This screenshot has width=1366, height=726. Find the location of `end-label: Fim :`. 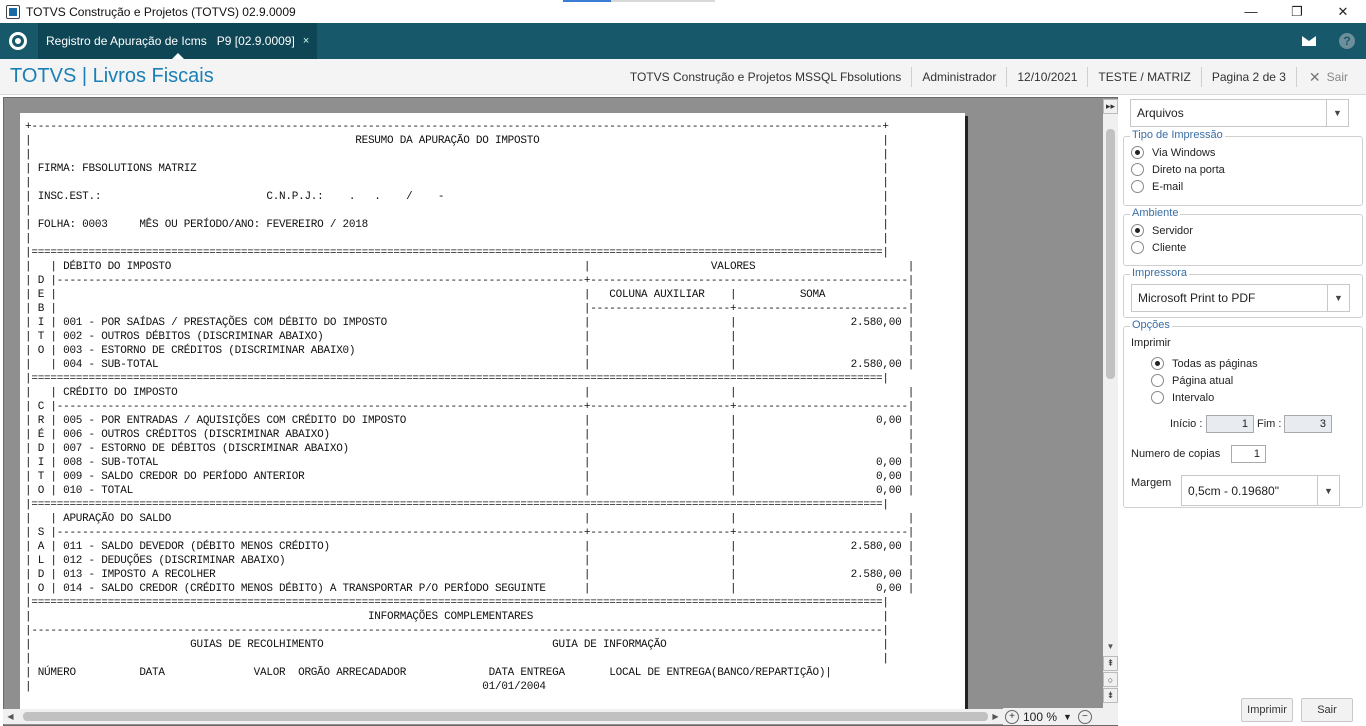

end-label: Fim : is located at coordinates (1269, 424).